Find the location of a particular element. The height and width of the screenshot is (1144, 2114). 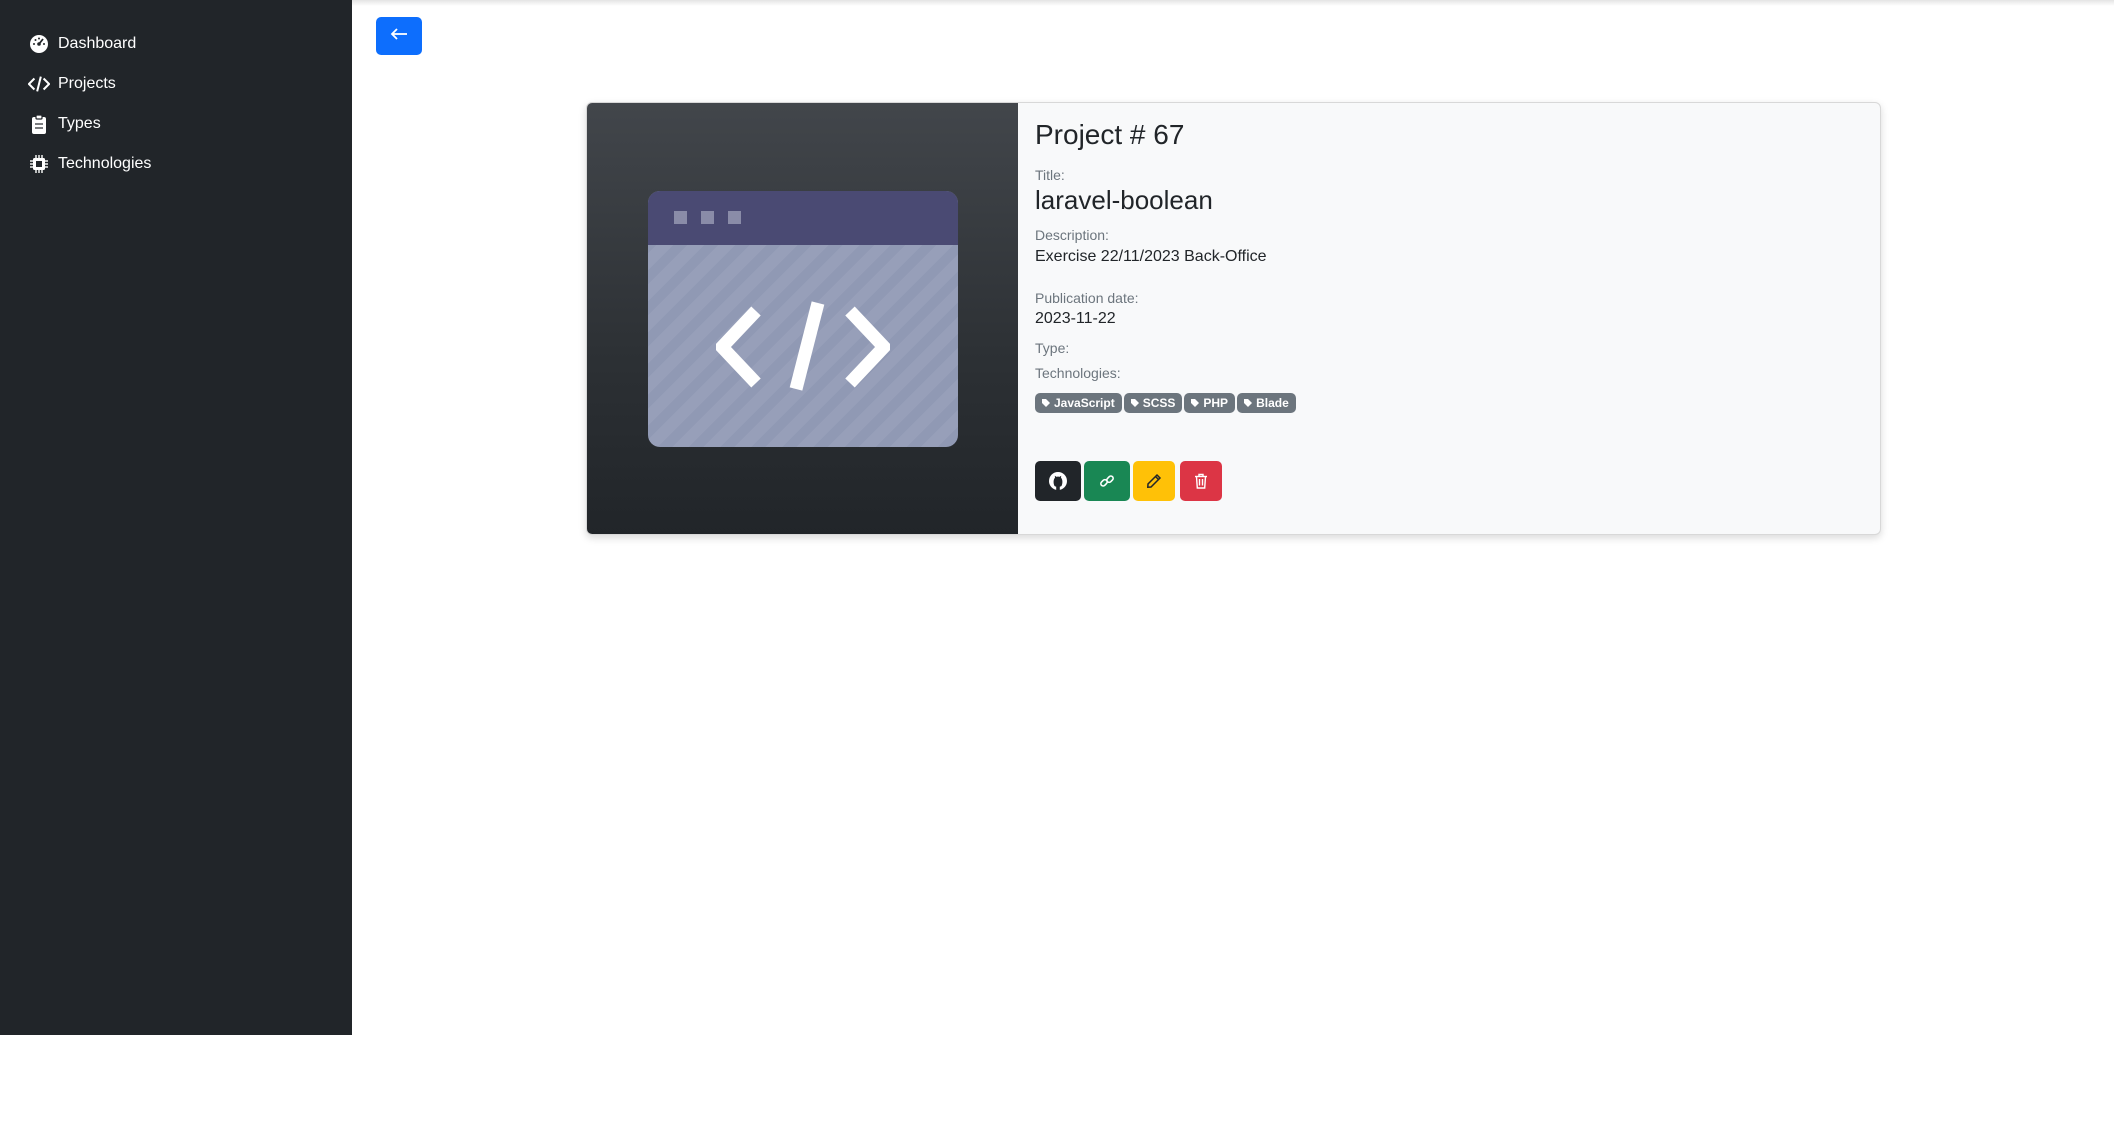

trash-icon is located at coordinates (1201, 481).